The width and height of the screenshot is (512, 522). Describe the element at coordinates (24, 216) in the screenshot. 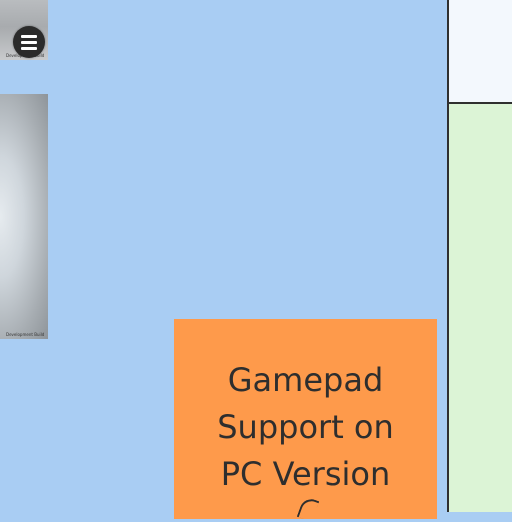

I see `screenshot-thumbnail-middle: Development Build` at that location.